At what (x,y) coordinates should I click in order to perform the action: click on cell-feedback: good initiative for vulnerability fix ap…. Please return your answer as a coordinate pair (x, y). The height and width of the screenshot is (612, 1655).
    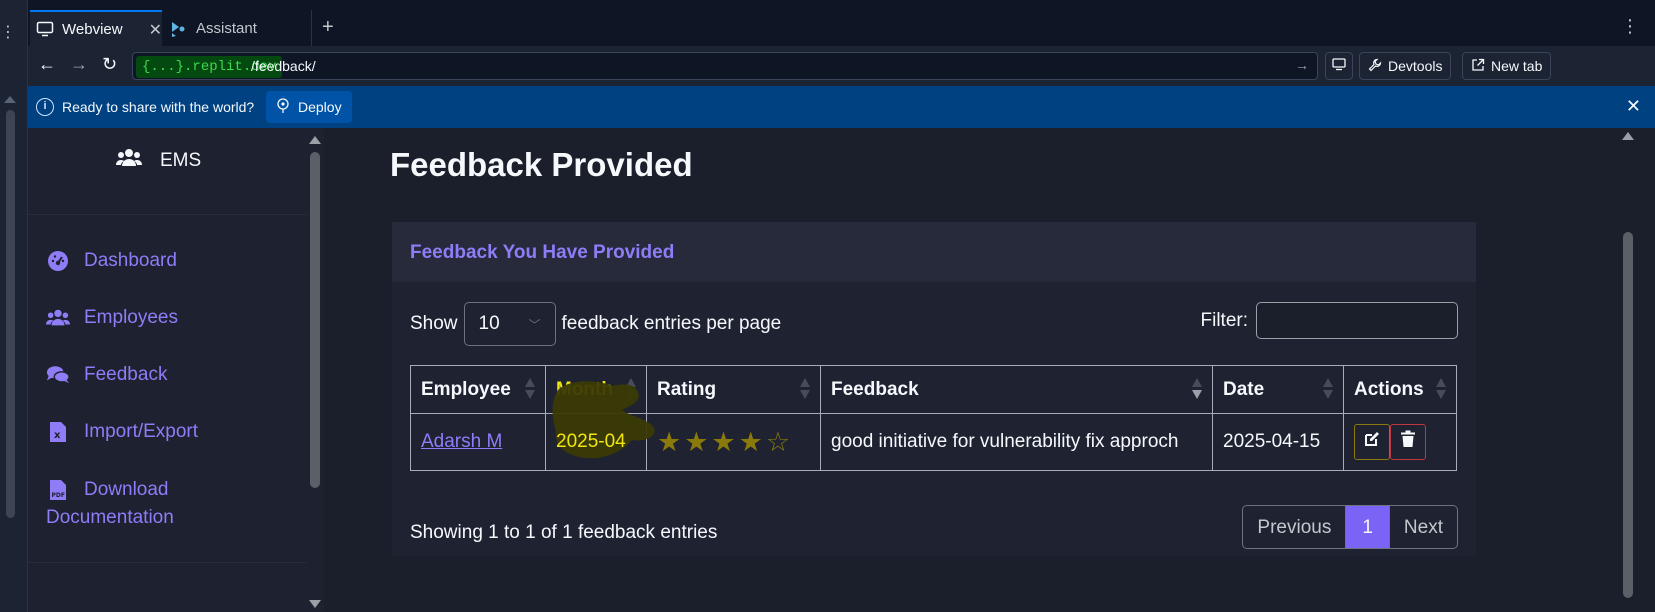
    Looking at the image, I should click on (1016, 442).